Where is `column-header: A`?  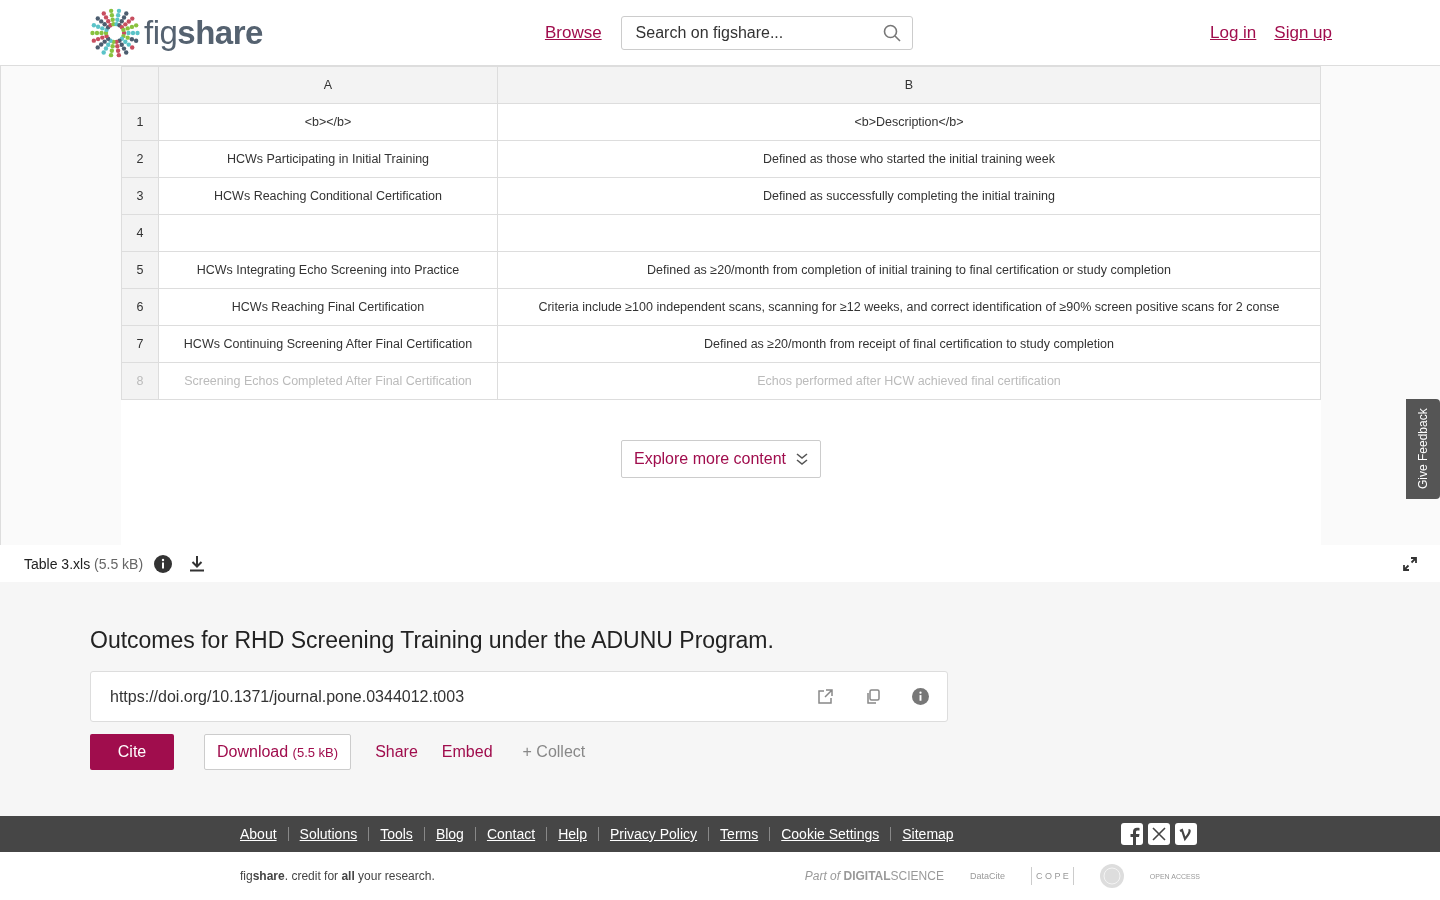
column-header: A is located at coordinates (328, 85).